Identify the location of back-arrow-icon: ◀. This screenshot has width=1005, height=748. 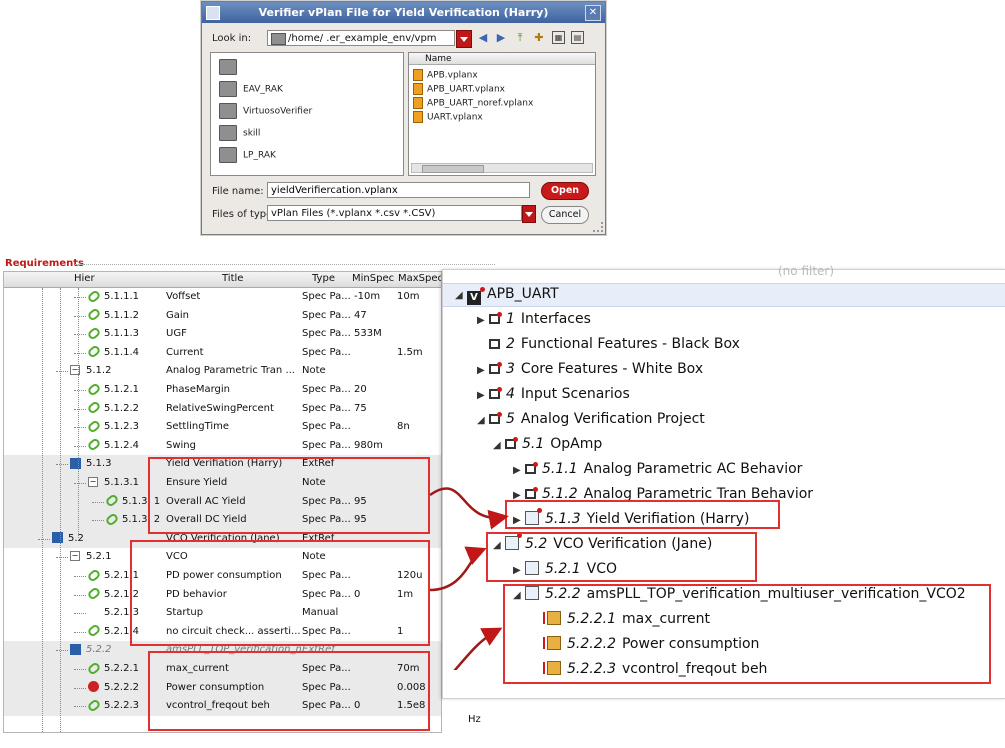
(483, 38).